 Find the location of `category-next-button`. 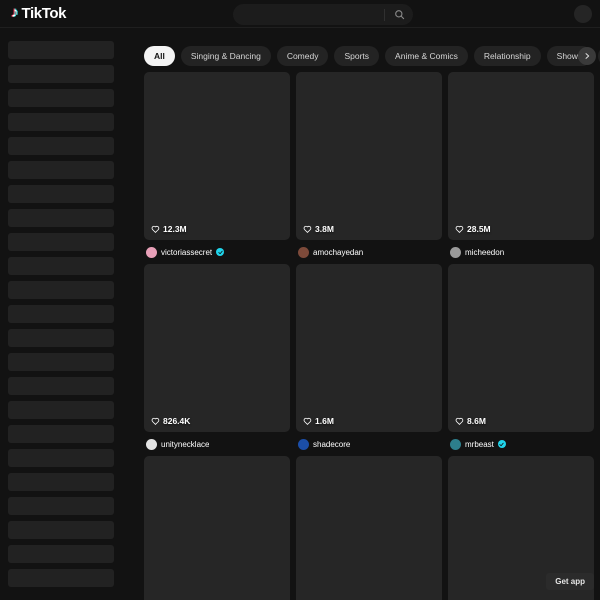

category-next-button is located at coordinates (587, 56).